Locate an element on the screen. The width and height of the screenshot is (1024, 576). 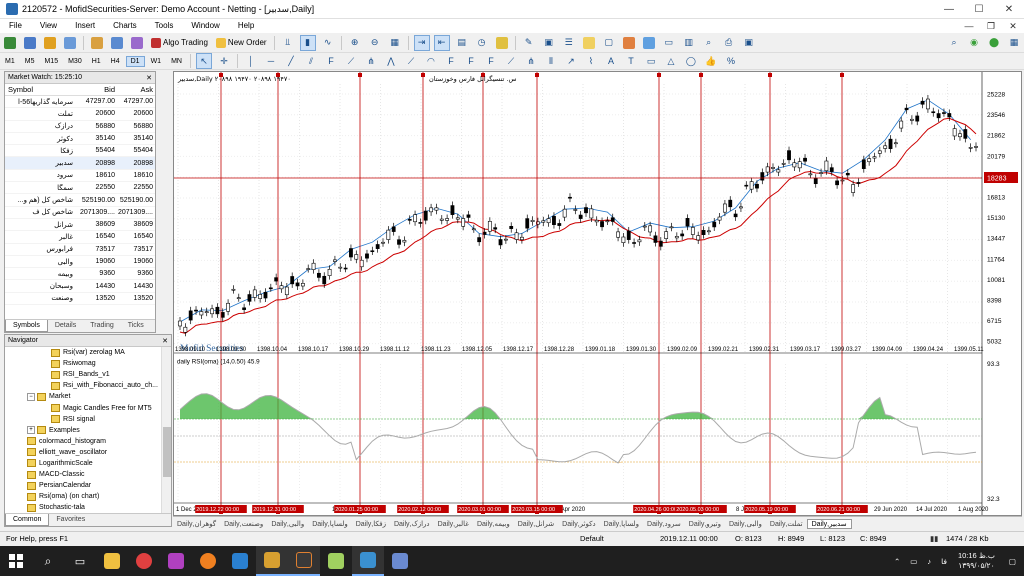
templates-icon is located at coordinates (502, 43).